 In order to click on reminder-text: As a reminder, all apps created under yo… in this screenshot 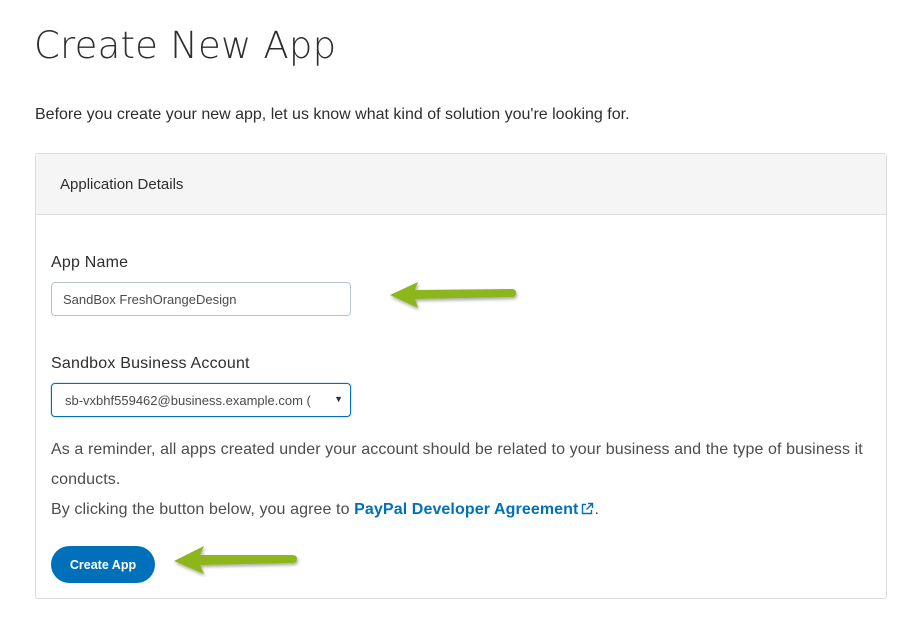, I will do `click(457, 464)`.